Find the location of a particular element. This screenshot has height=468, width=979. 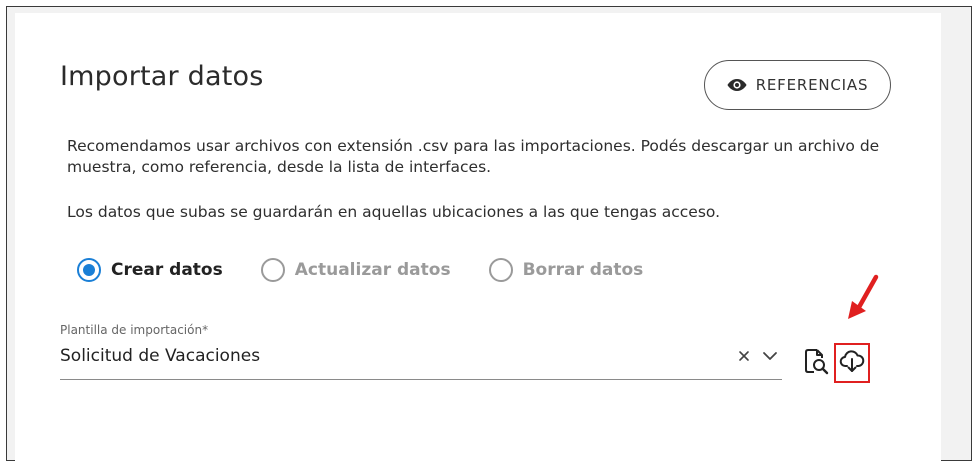

radio-label: Crear datos is located at coordinates (167, 270).